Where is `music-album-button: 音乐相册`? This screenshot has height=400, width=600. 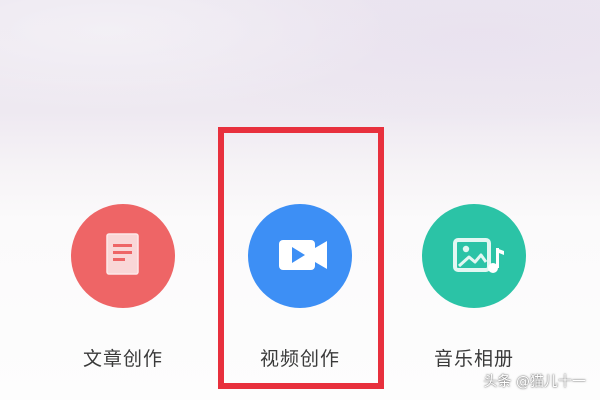 music-album-button: 音乐相册 is located at coordinates (474, 289).